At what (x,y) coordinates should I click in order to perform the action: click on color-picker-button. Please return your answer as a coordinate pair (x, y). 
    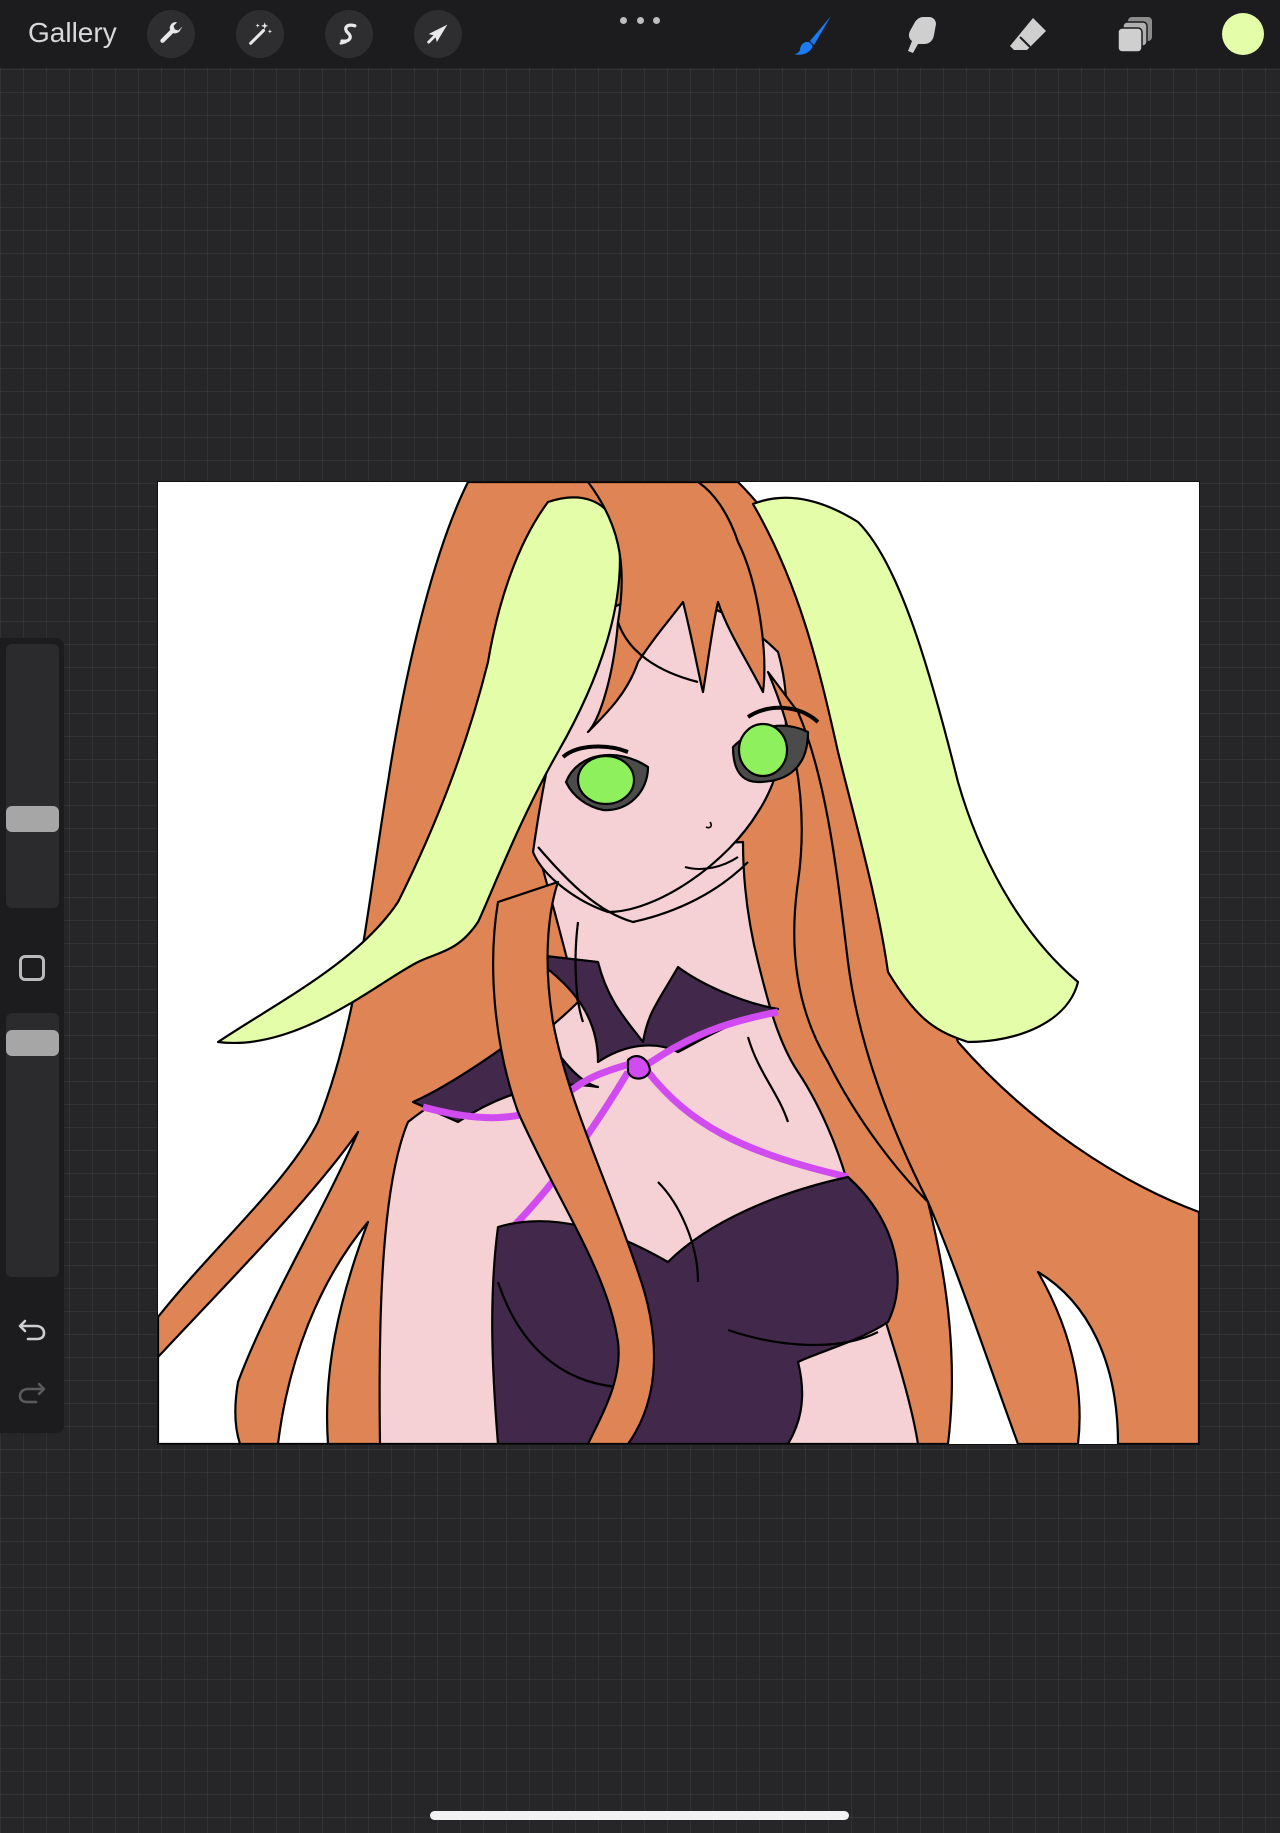
    Looking at the image, I should click on (1243, 34).